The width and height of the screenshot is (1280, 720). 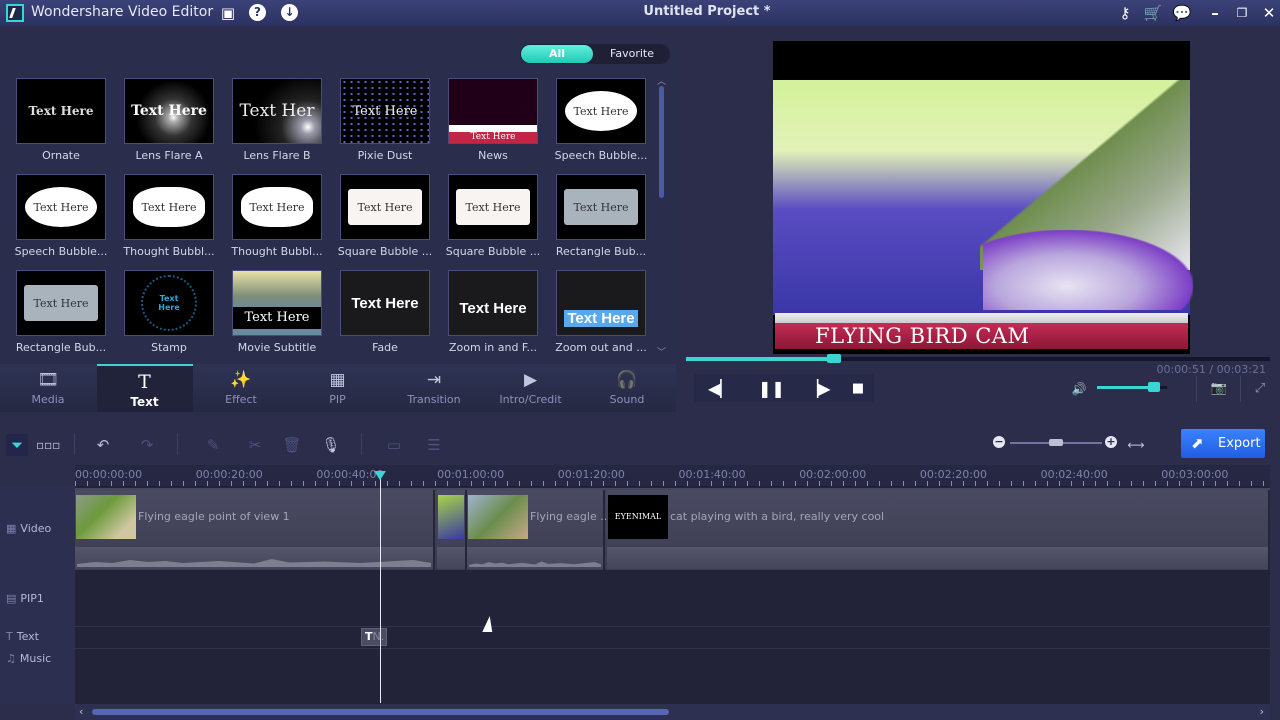 What do you see at coordinates (277, 120) in the screenshot?
I see `text-template-tile: Text Her Lens Flare B` at bounding box center [277, 120].